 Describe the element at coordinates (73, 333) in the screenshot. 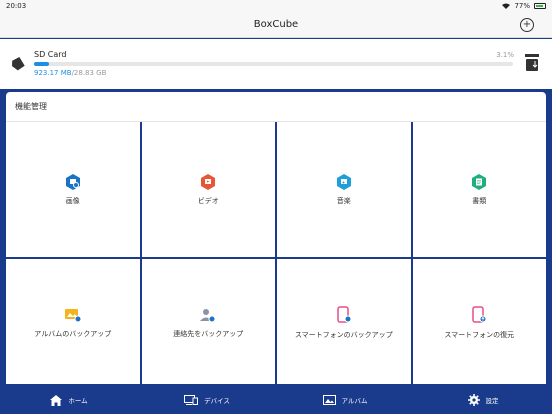

I see `tile-label: アルバムのバックアップ` at that location.